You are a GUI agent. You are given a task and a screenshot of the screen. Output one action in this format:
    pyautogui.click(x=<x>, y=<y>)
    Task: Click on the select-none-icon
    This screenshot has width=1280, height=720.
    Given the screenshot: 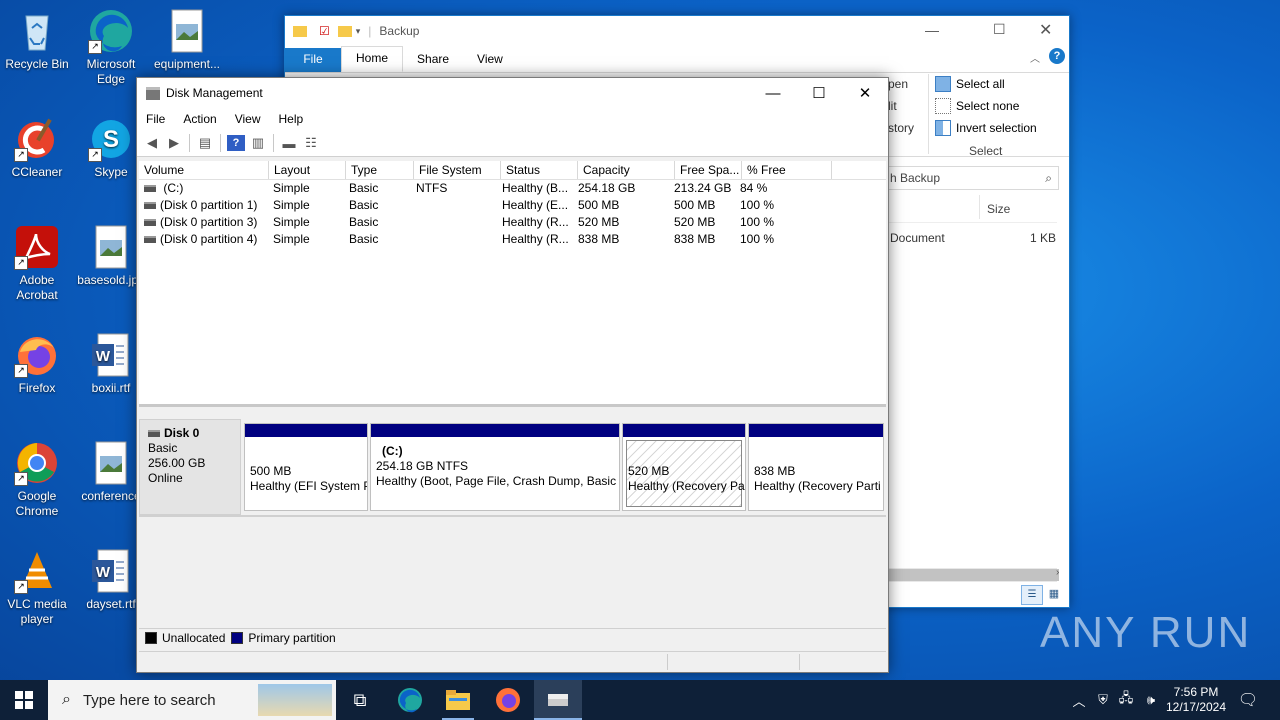 What is the action you would take?
    pyautogui.click(x=943, y=106)
    